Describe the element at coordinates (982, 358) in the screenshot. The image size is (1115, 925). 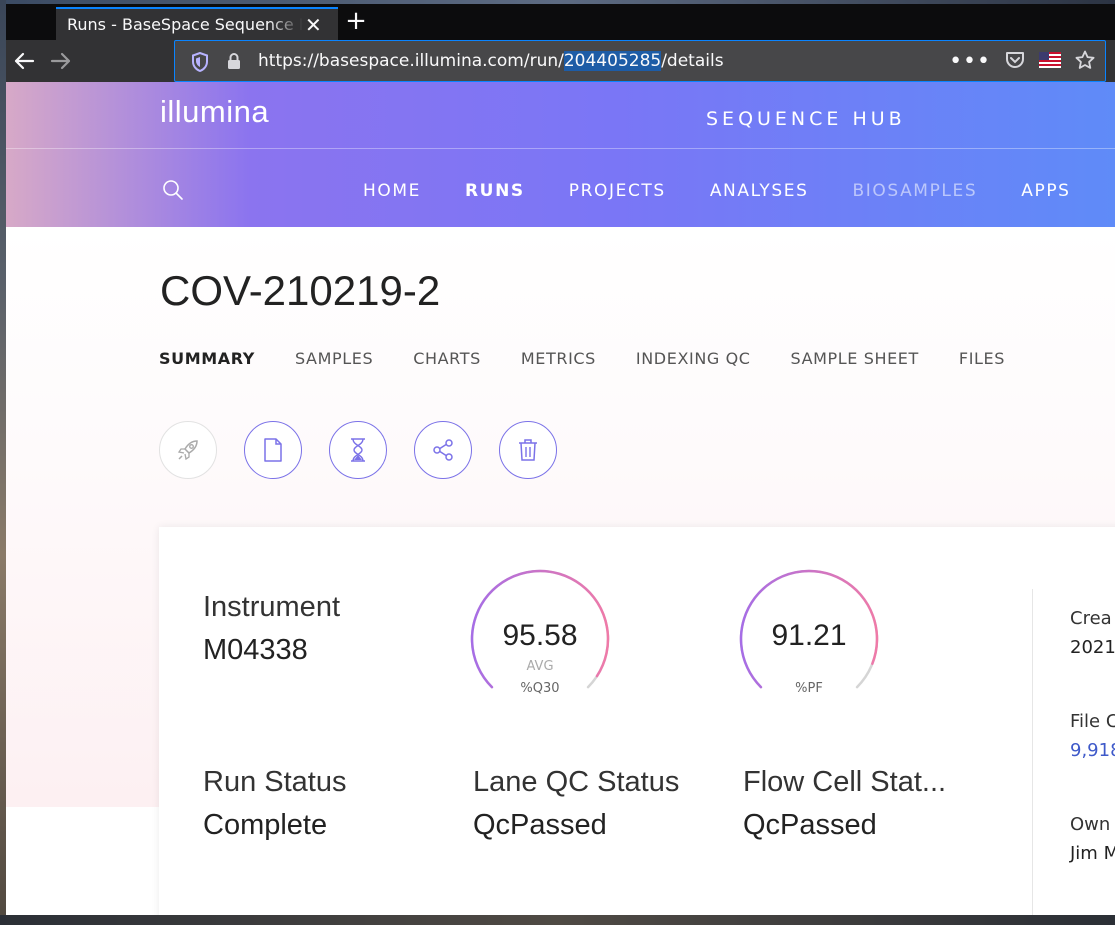
I see `tab-files: FILES` at that location.